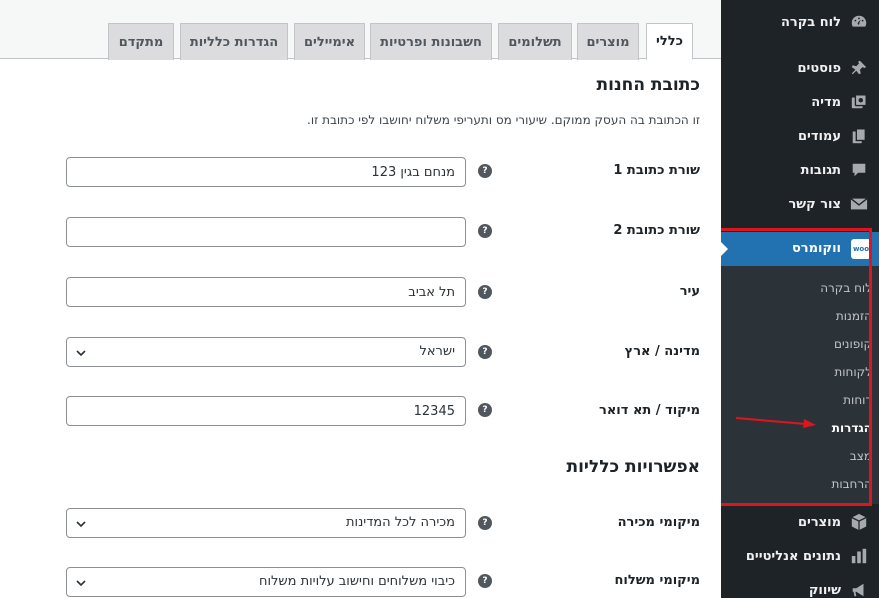 The height and width of the screenshot is (598, 879). I want to click on sidebar-item-marketing: שיווק, so click(800, 585).